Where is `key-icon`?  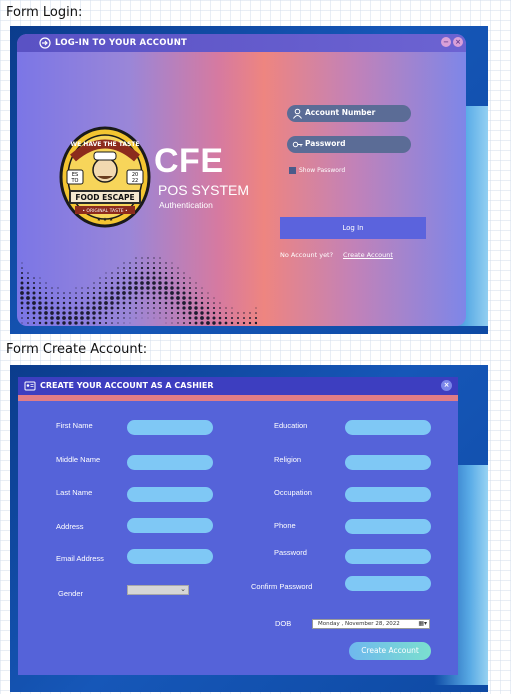
key-icon is located at coordinates (297, 144).